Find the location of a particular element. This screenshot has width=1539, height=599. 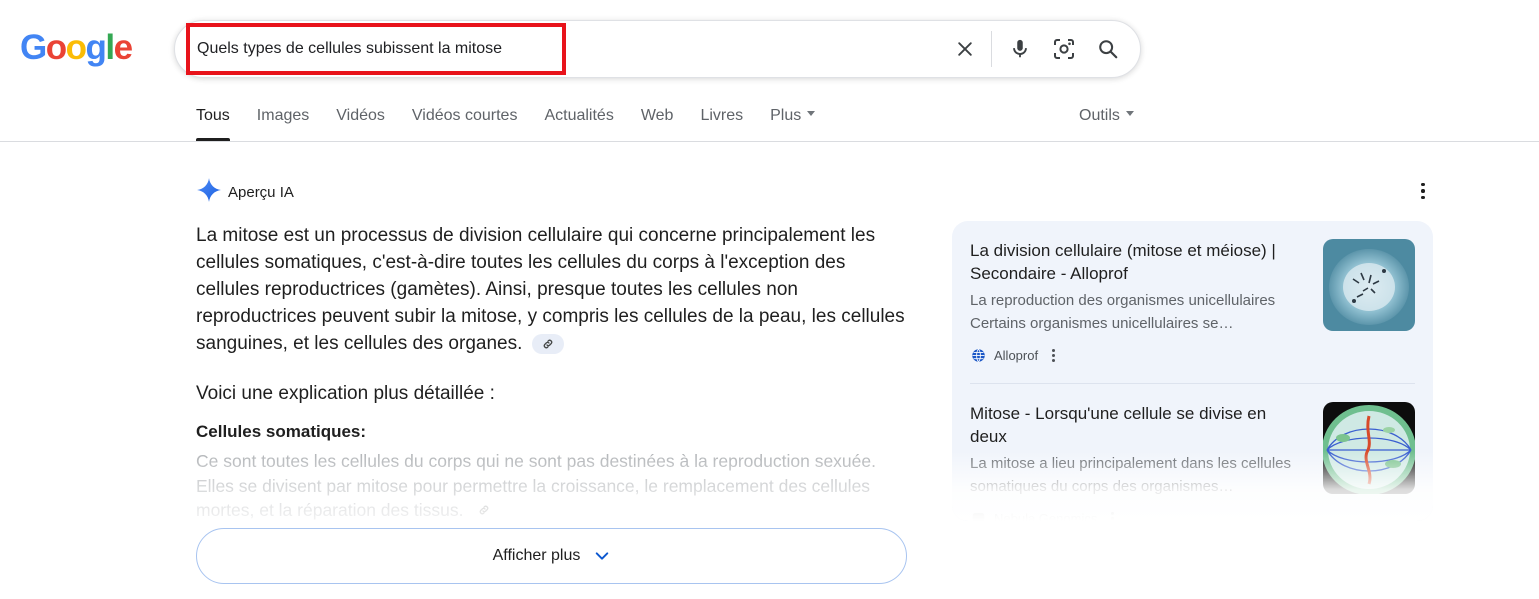

tab-plus: Plus is located at coordinates (793, 123).